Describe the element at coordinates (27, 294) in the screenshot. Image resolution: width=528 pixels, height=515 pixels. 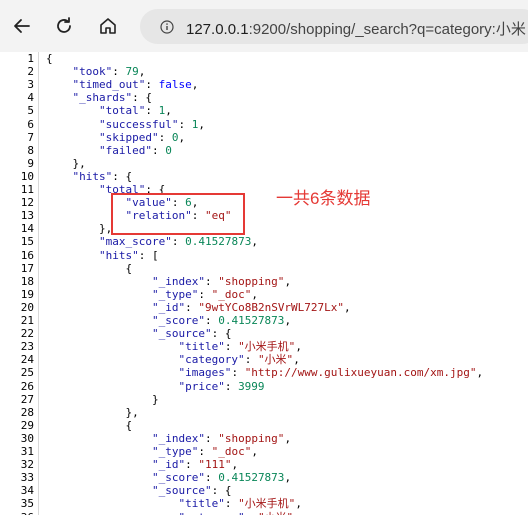
I see `line-number: 19` at that location.